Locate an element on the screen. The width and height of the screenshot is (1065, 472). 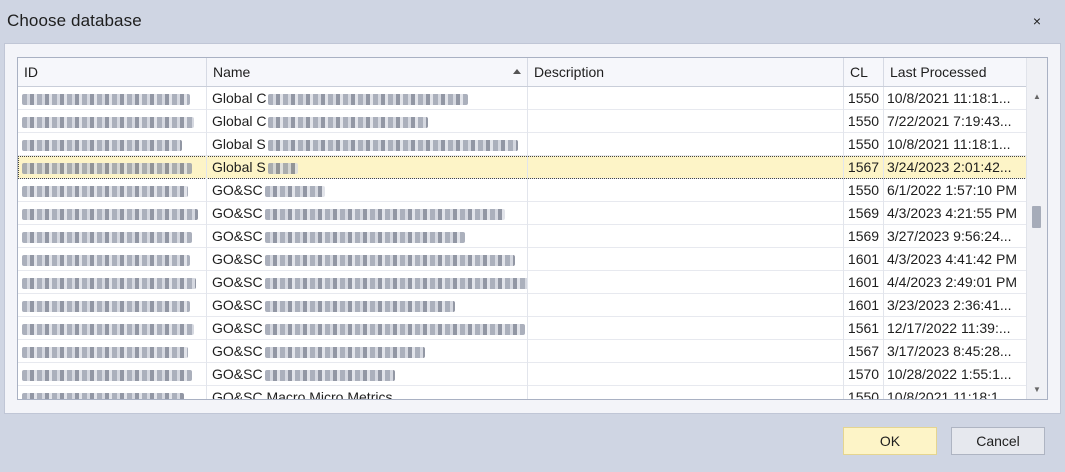
table-row: GO&SC 1601 4/3/2023 4:41:42 PM is located at coordinates (522, 259).